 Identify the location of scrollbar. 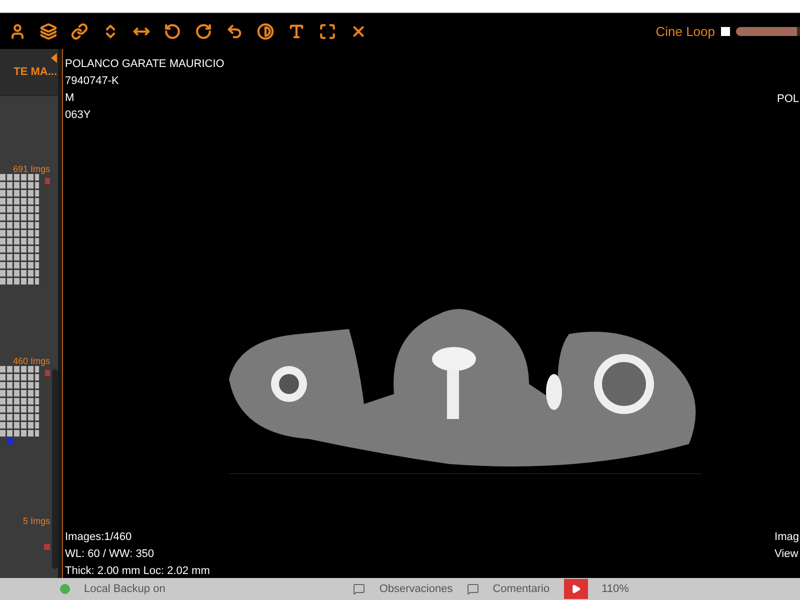
(55, 469).